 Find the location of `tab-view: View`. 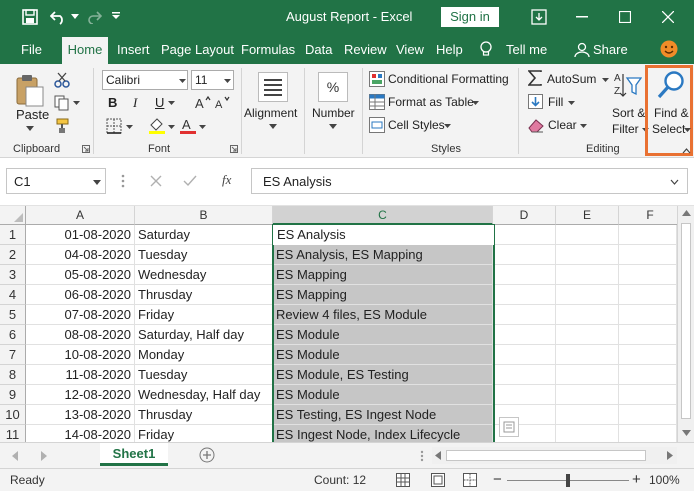

tab-view: View is located at coordinates (410, 49).